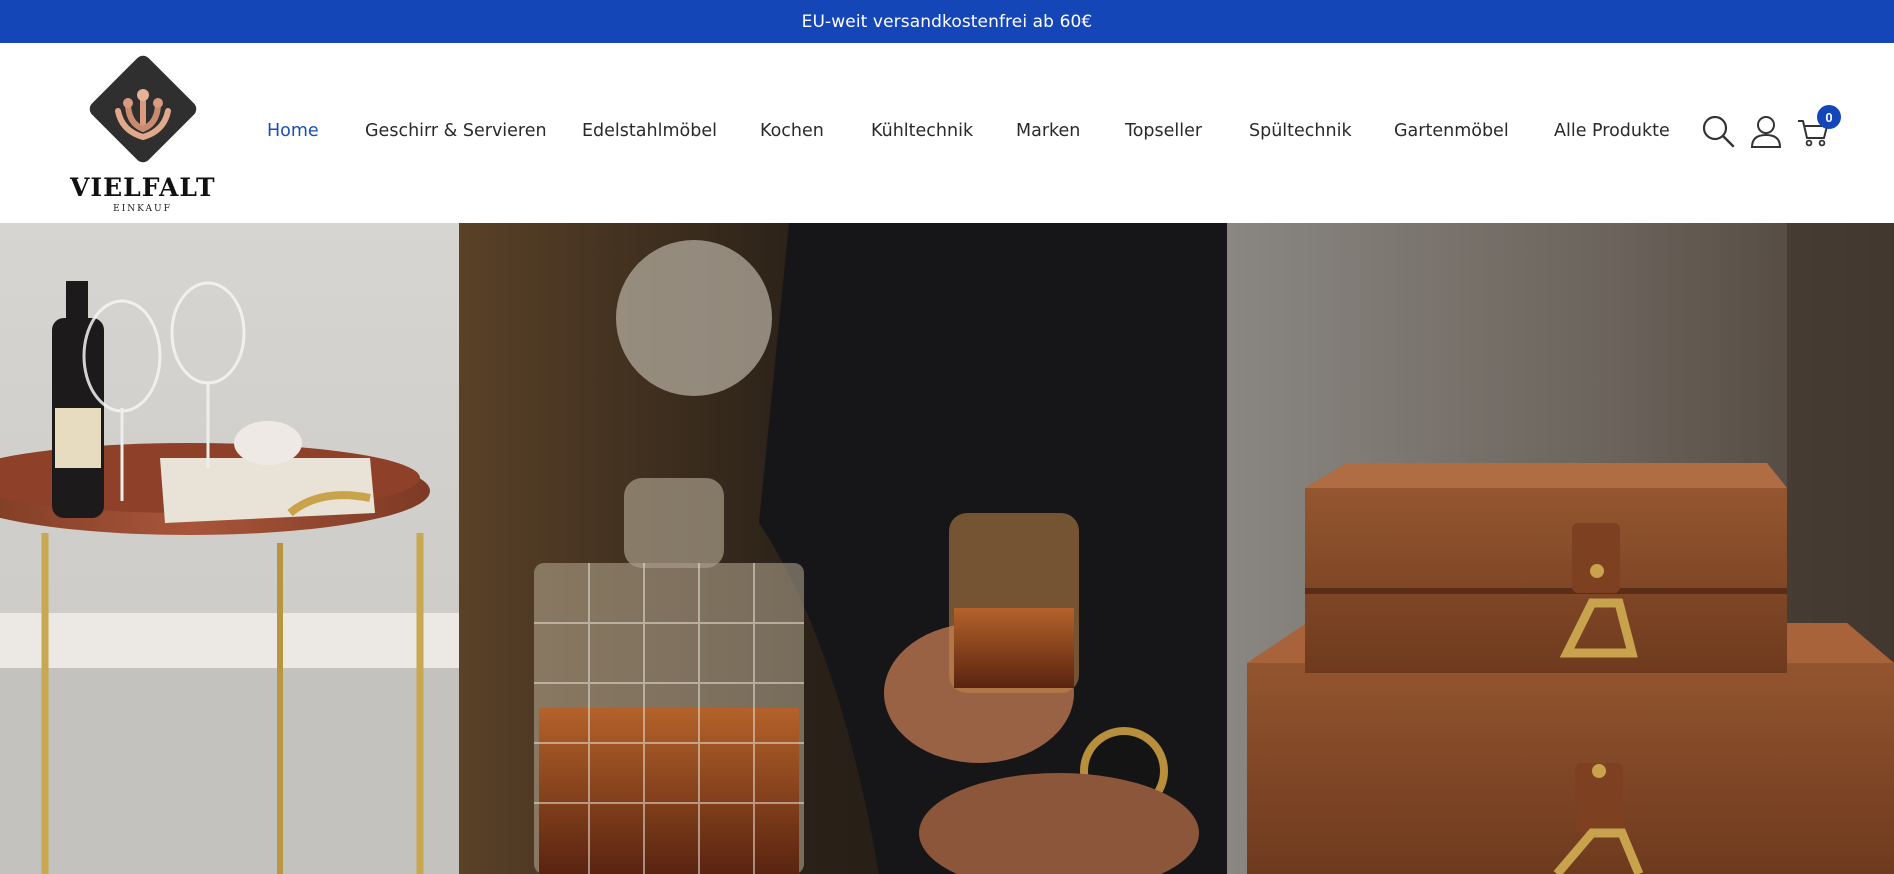 The height and width of the screenshot is (874, 1894). What do you see at coordinates (792, 131) in the screenshot?
I see `nav-item-kochen: Kochen` at bounding box center [792, 131].